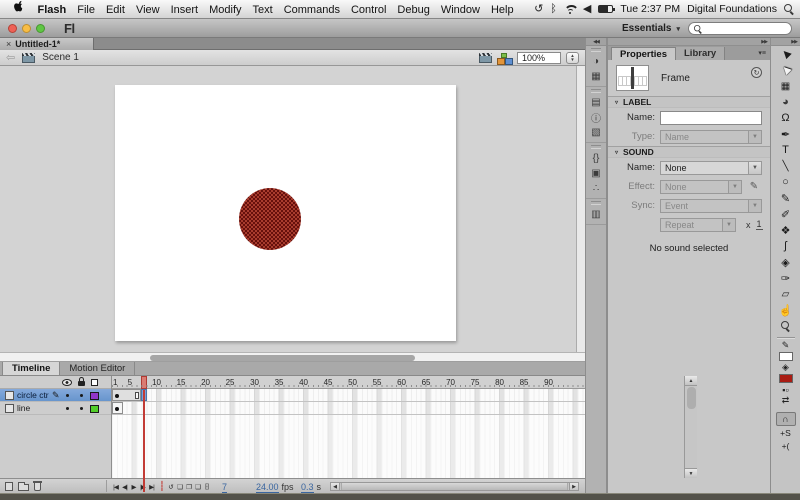  I want to click on collapse-to-icons-button: ▶▶, so click(689, 42).